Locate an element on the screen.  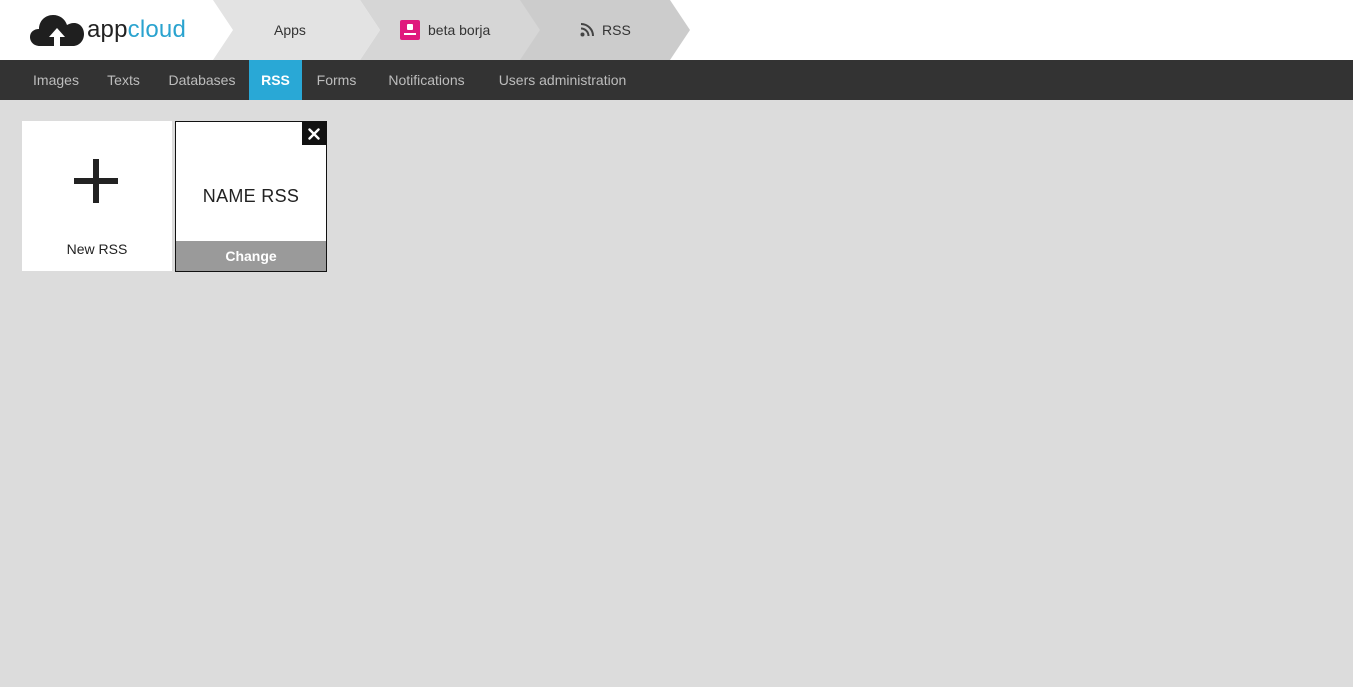
close-icon is located at coordinates (314, 133).